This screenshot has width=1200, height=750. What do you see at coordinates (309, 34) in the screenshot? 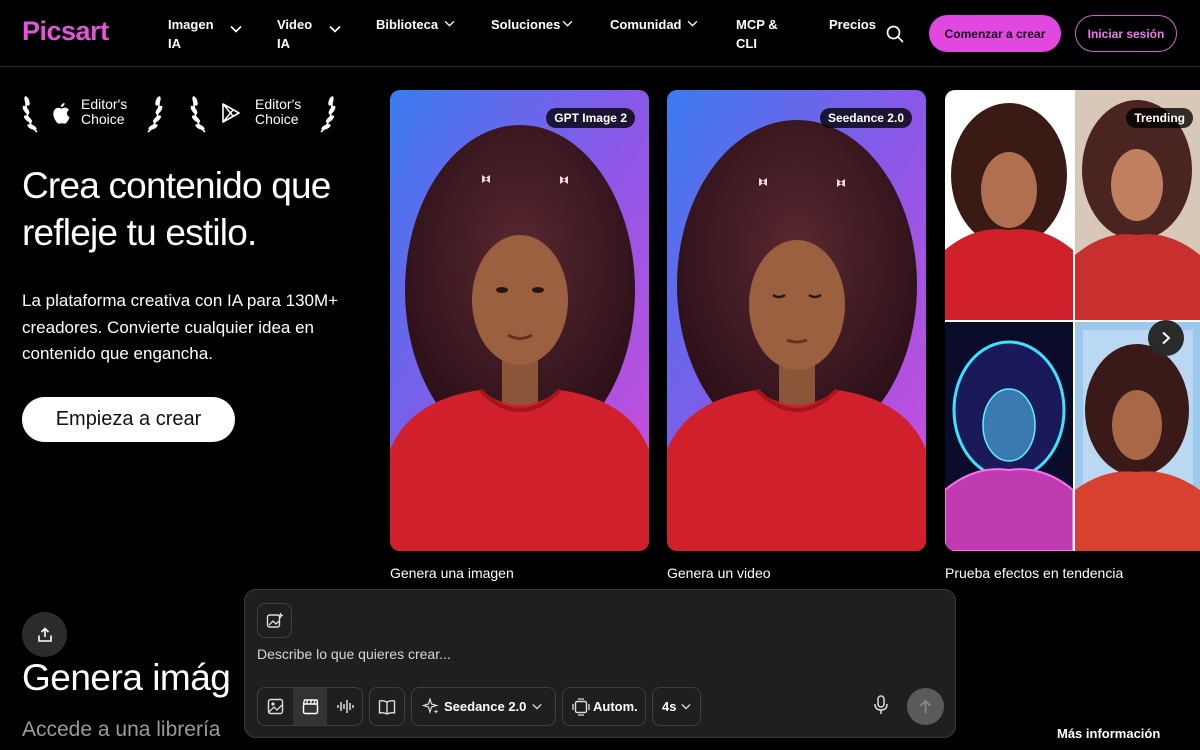
I see `nav-video-ia: Video IA` at bounding box center [309, 34].